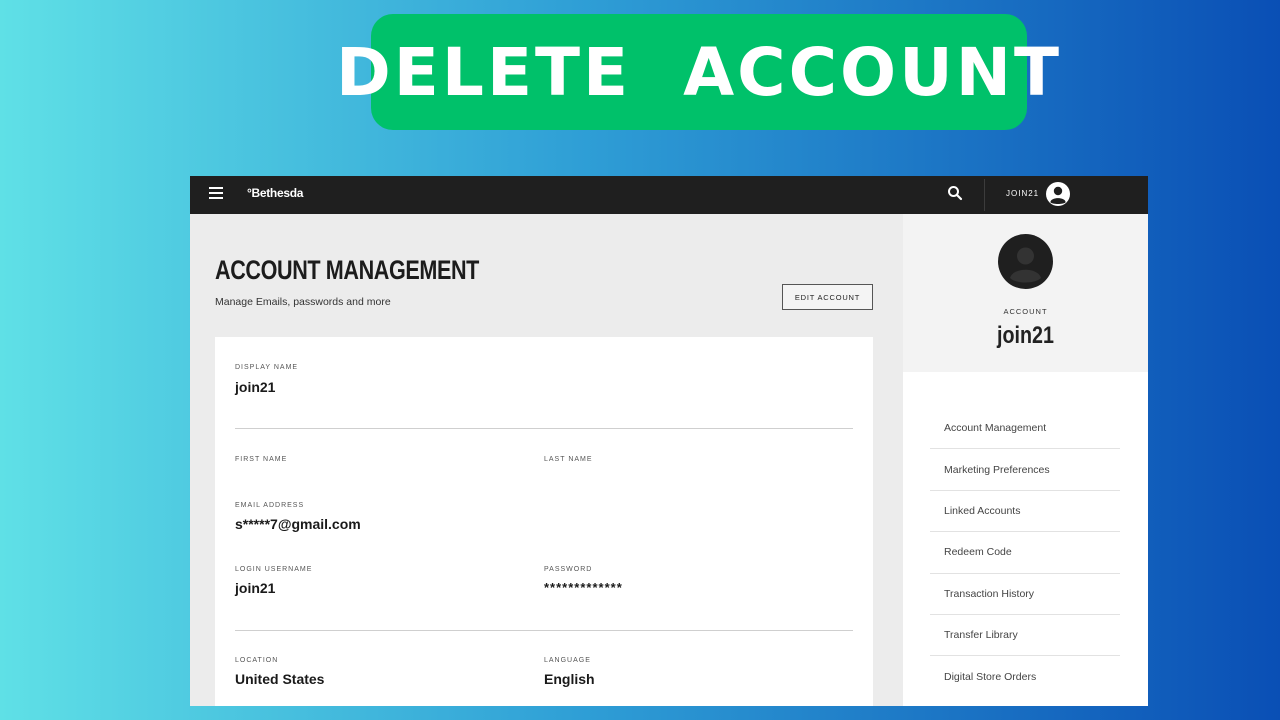  Describe the element at coordinates (1025, 293) in the screenshot. I see `sidebar-profile-header: ACCOUNT join21` at that location.